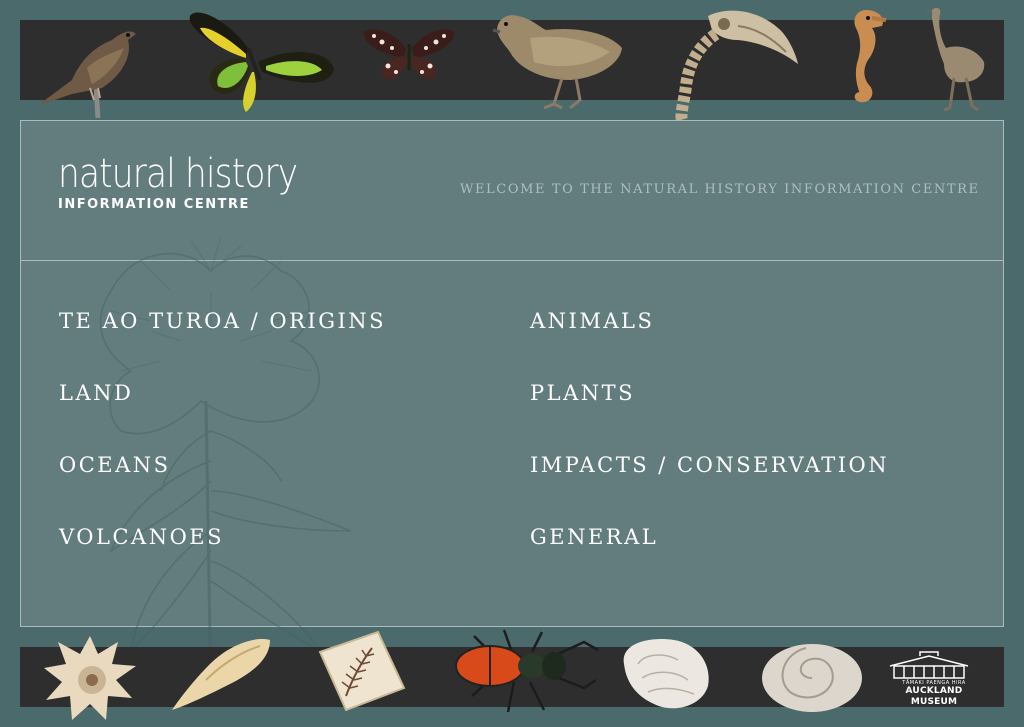 This screenshot has height=727, width=1024. I want to click on nav-link-impacts-conservation: IMPACTS / CONSERVATION, so click(709, 465).